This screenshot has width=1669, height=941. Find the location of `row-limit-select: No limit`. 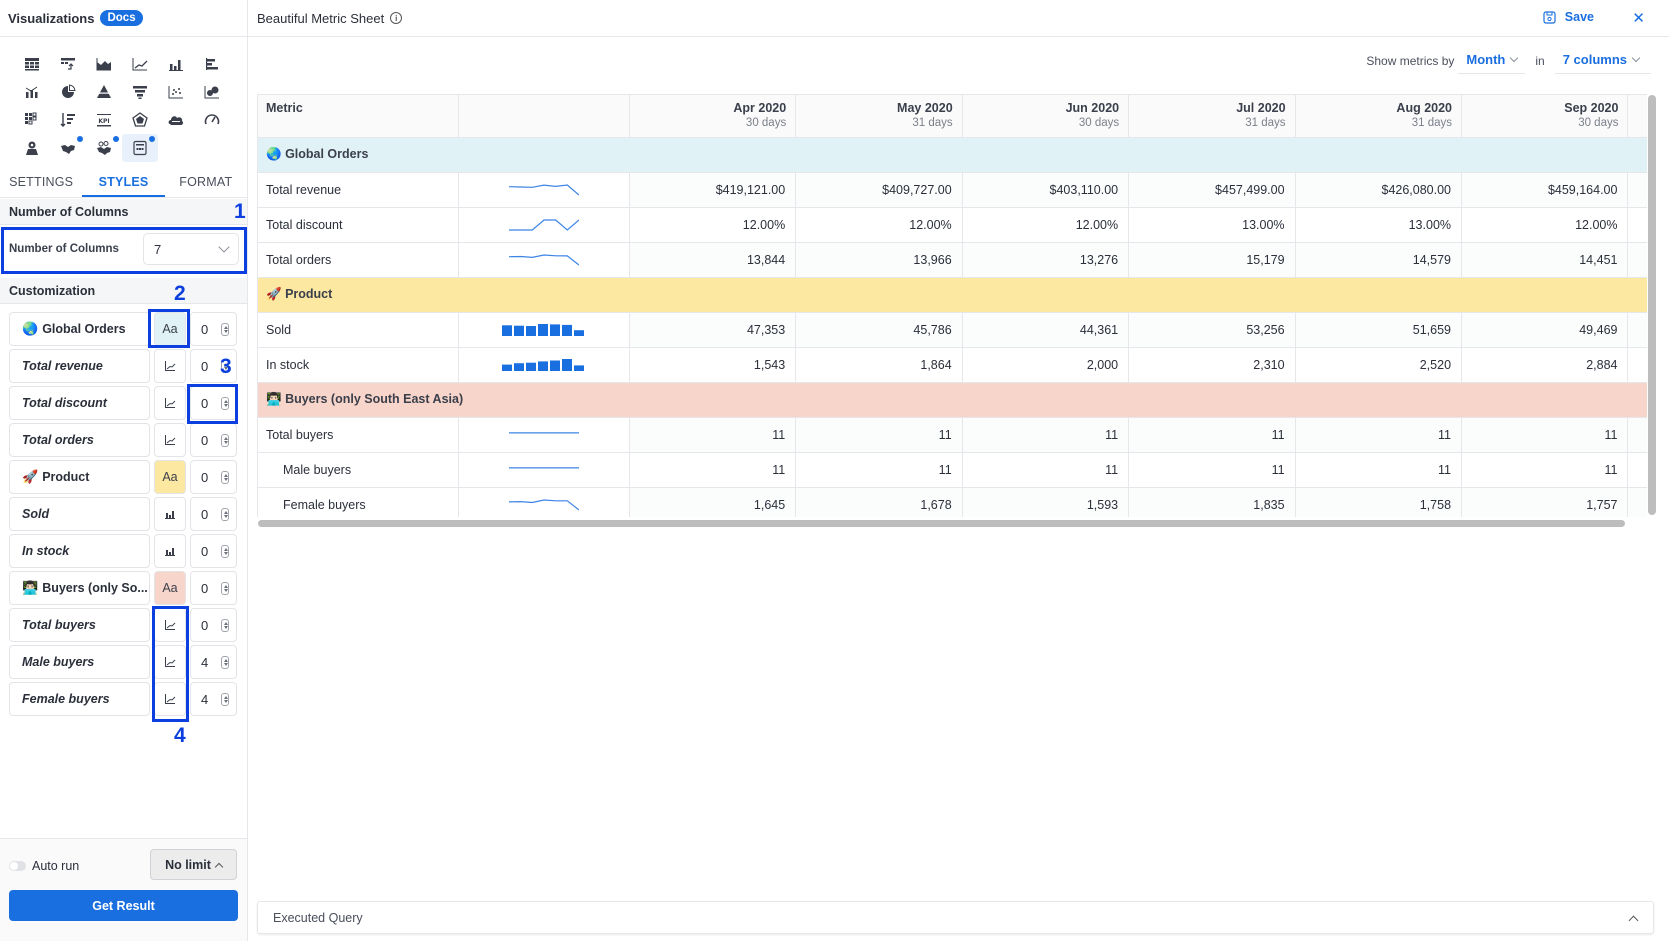

row-limit-select: No limit is located at coordinates (193, 864).